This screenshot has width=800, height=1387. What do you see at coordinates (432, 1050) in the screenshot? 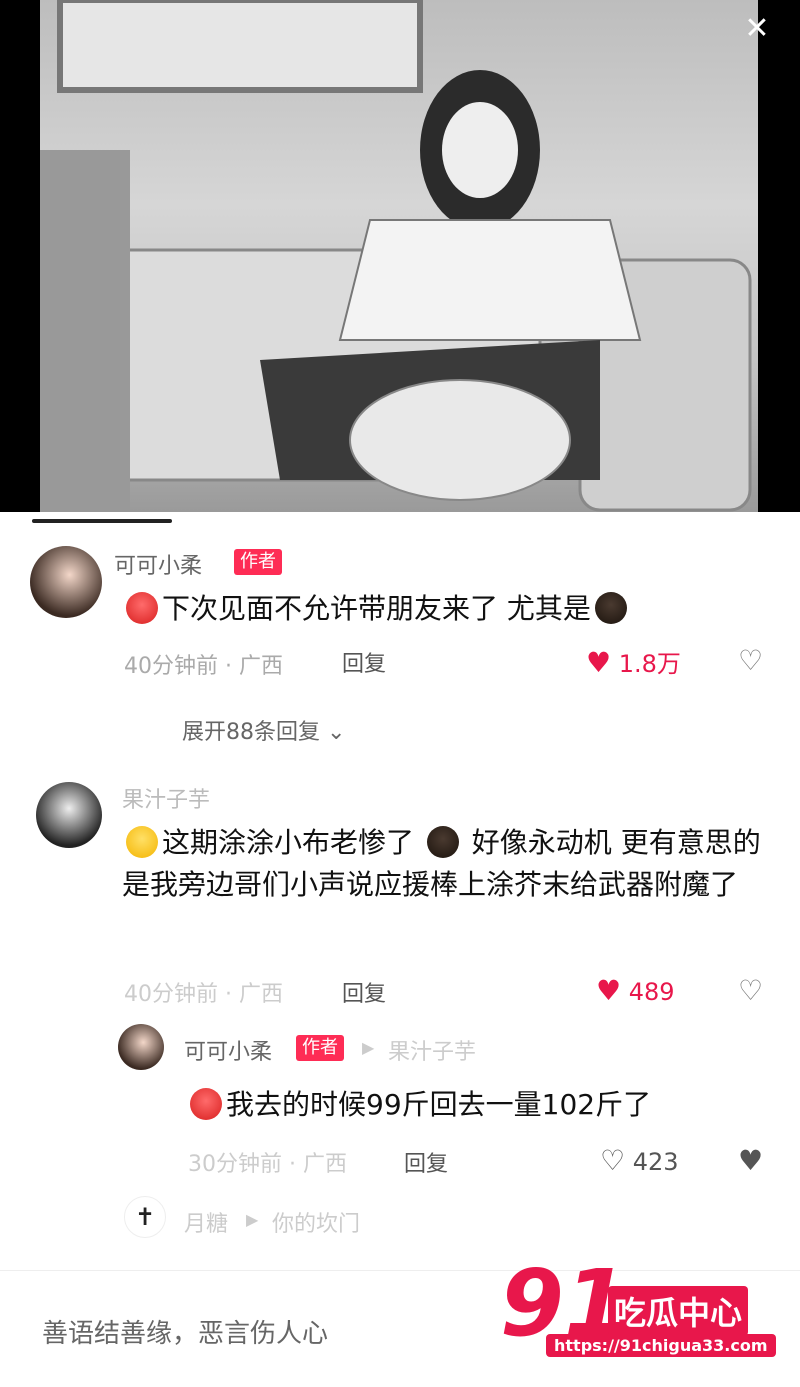
I see `reply-to-username: 果汁子芋` at bounding box center [432, 1050].